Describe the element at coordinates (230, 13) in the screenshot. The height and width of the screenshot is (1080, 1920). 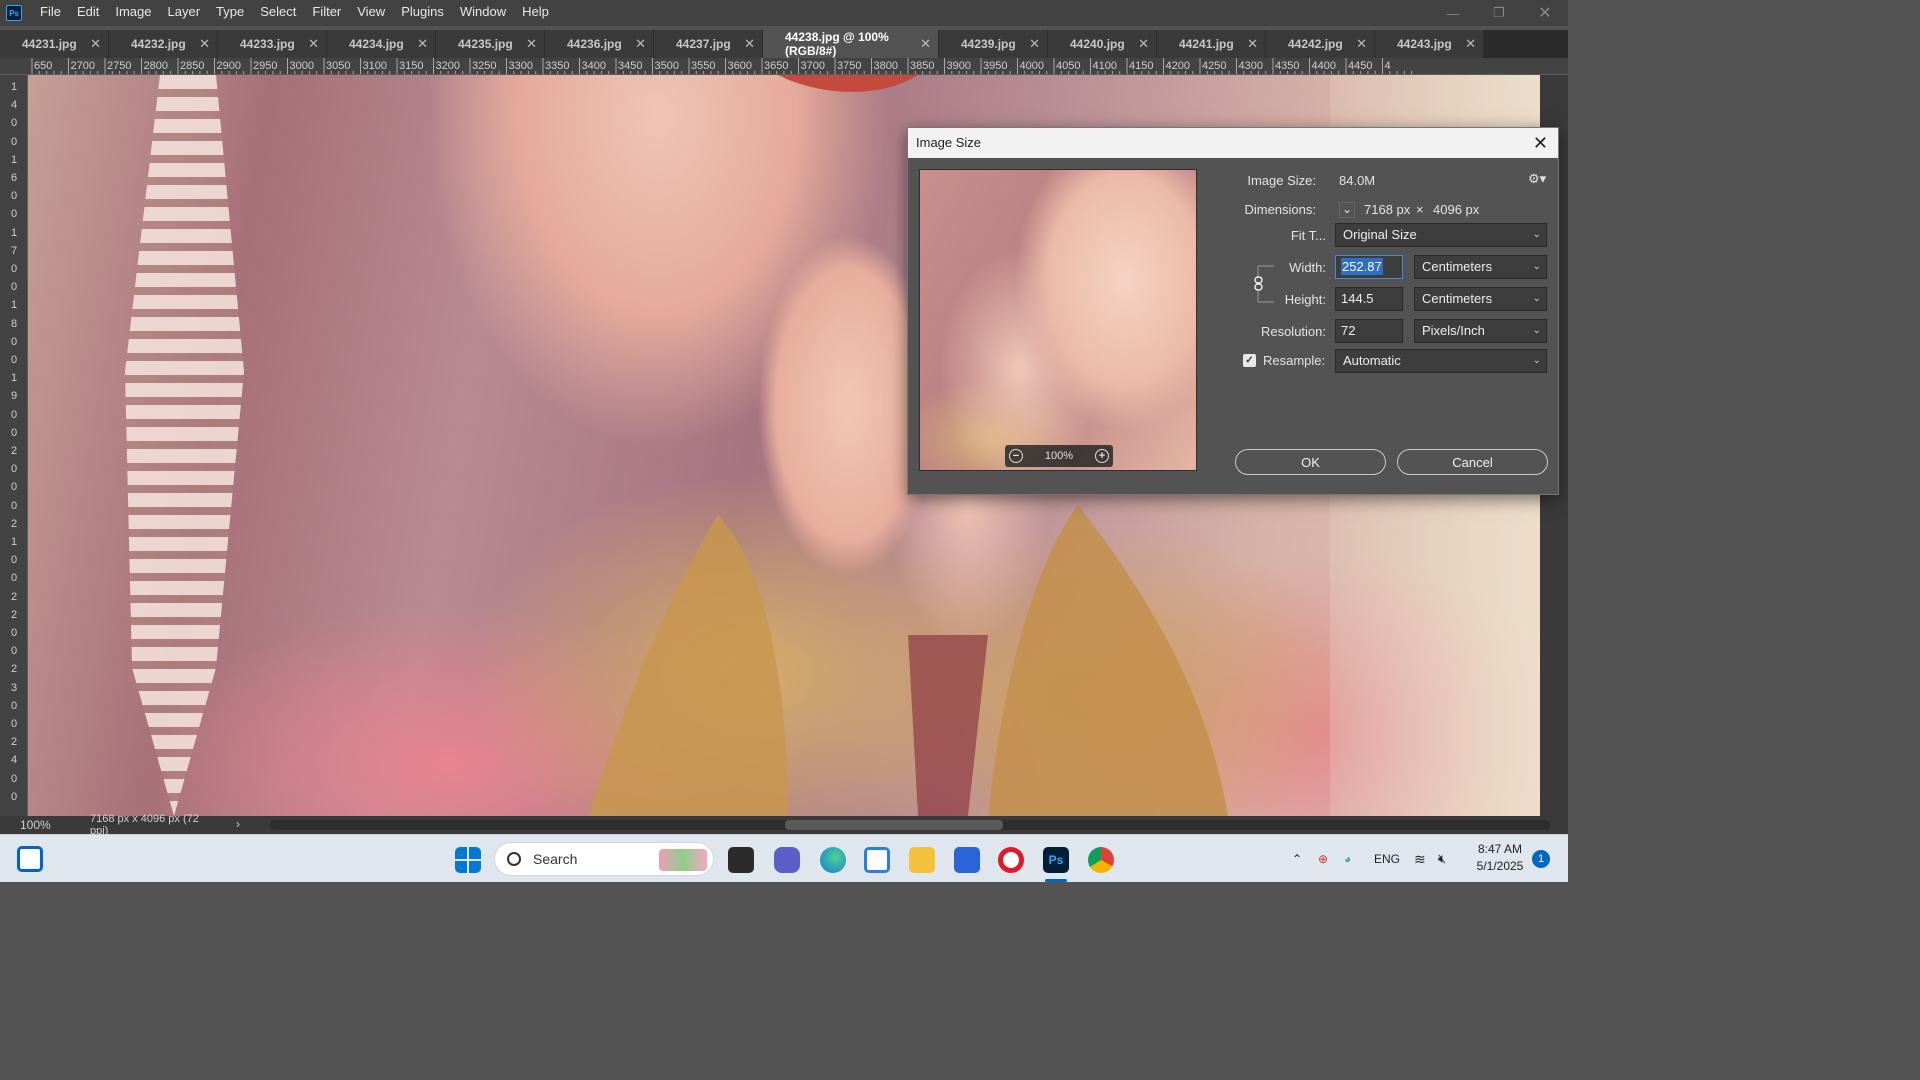
I see `menu-type: Type` at that location.